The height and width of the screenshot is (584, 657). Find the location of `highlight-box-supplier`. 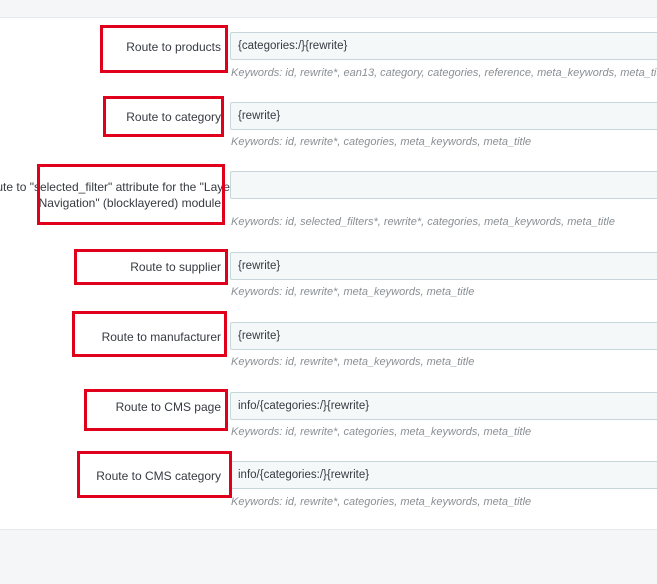

highlight-box-supplier is located at coordinates (151, 267).